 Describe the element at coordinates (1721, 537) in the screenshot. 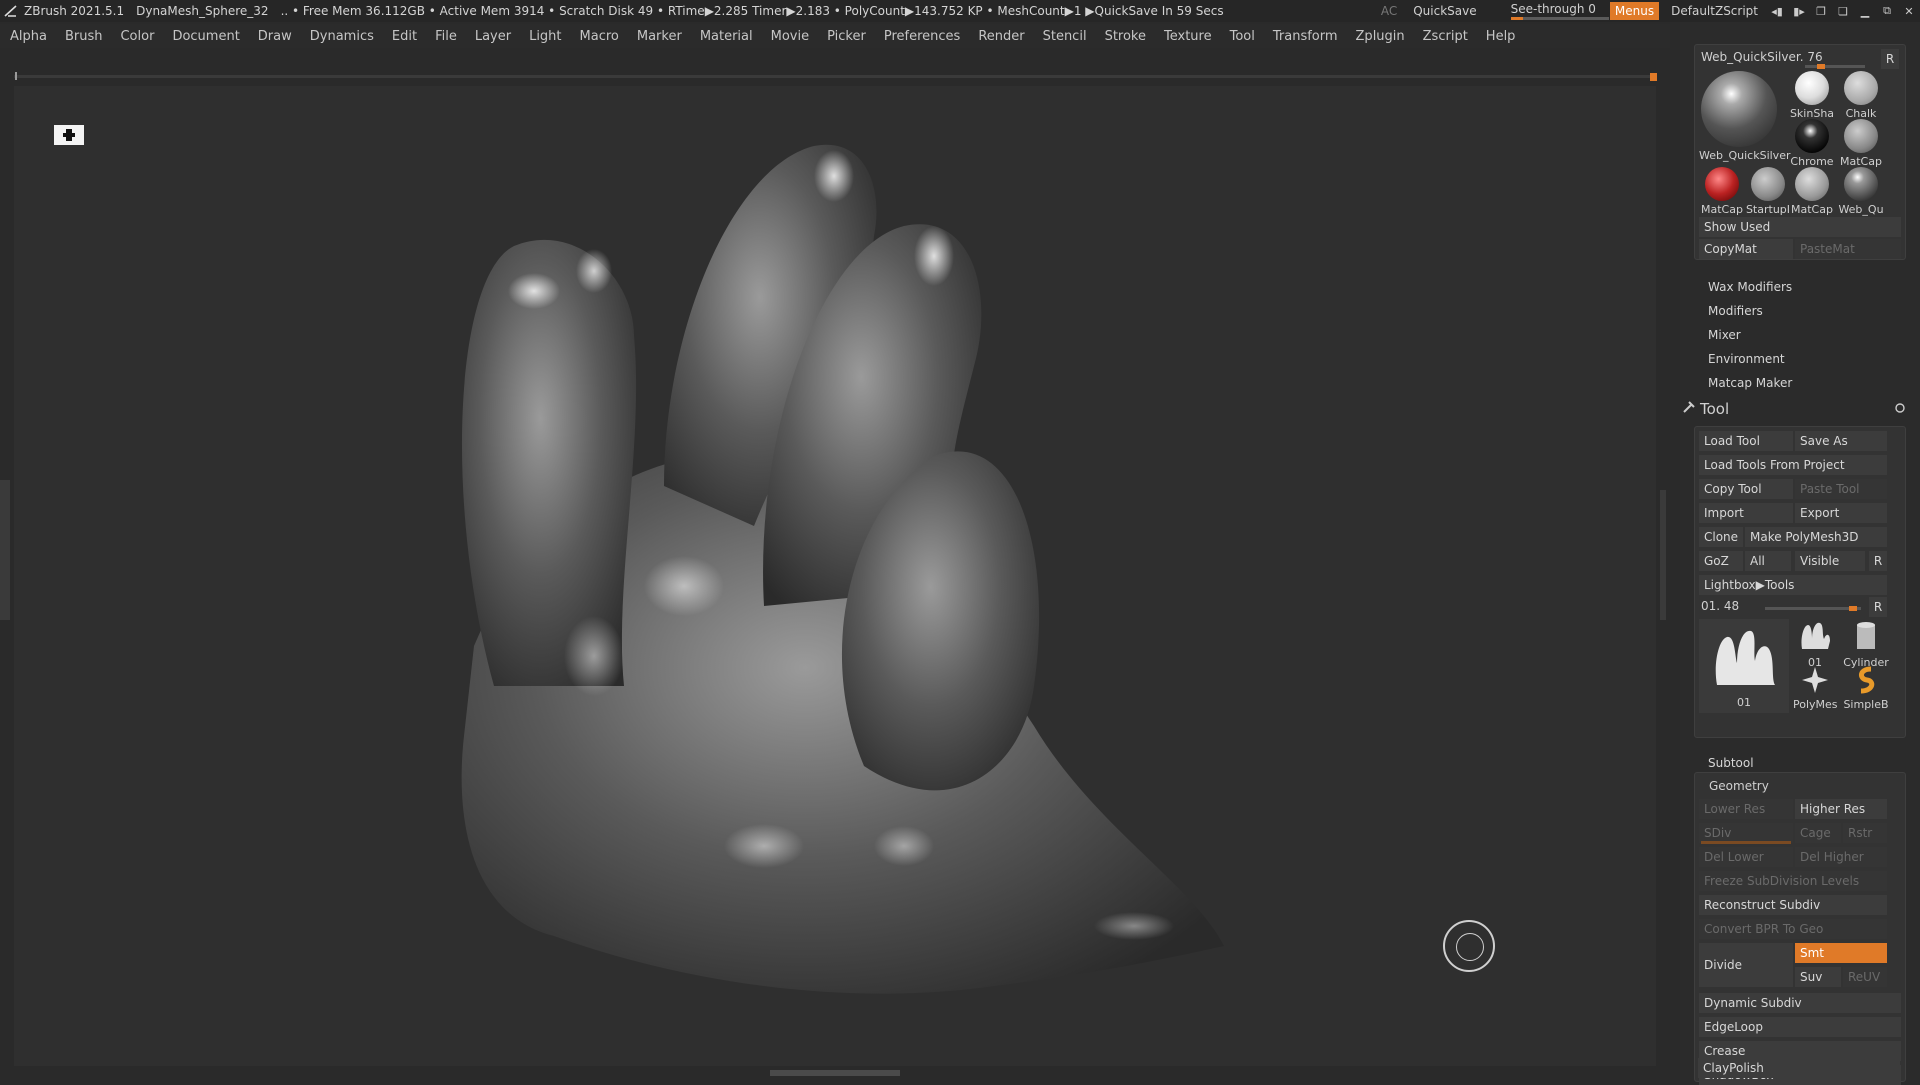

I see `clone-button: Clone` at that location.